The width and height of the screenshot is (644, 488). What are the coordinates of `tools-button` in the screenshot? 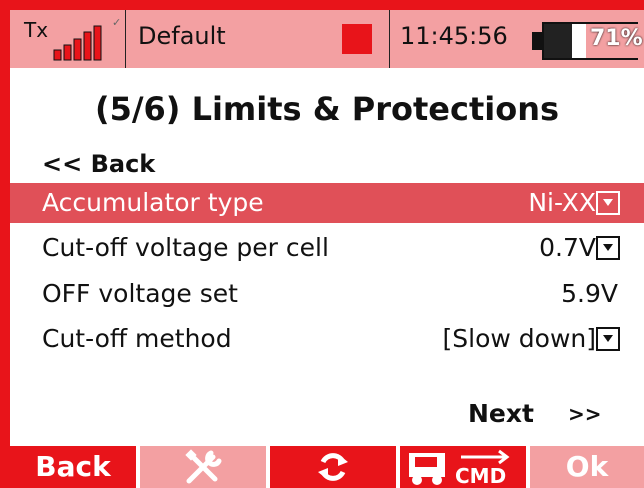 It's located at (203, 467).